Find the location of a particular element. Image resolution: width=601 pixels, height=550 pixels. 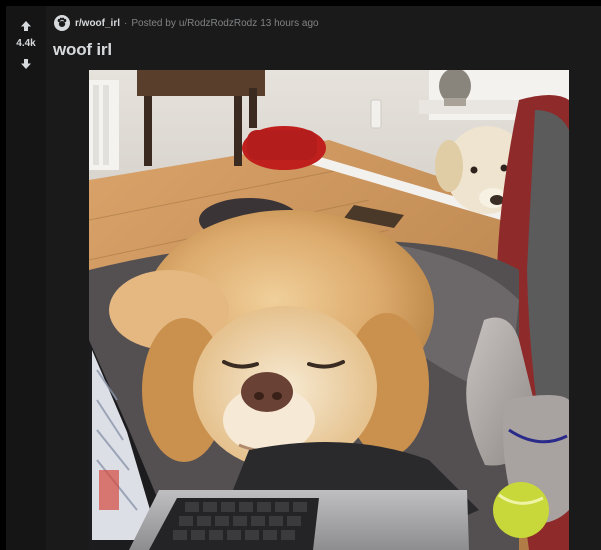

upvote-button is located at coordinates (26, 26).